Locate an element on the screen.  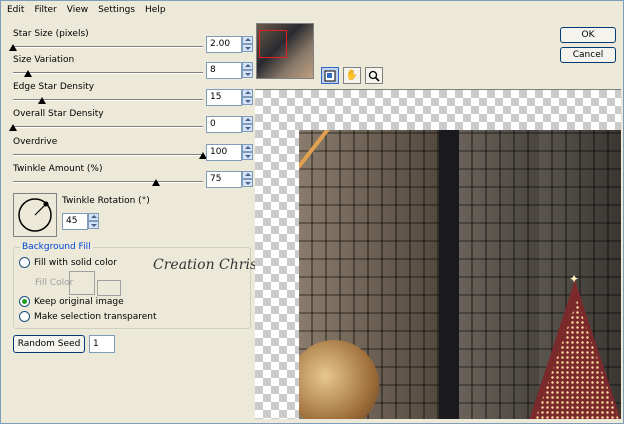
radio-label: Keep original image is located at coordinates (79, 301).